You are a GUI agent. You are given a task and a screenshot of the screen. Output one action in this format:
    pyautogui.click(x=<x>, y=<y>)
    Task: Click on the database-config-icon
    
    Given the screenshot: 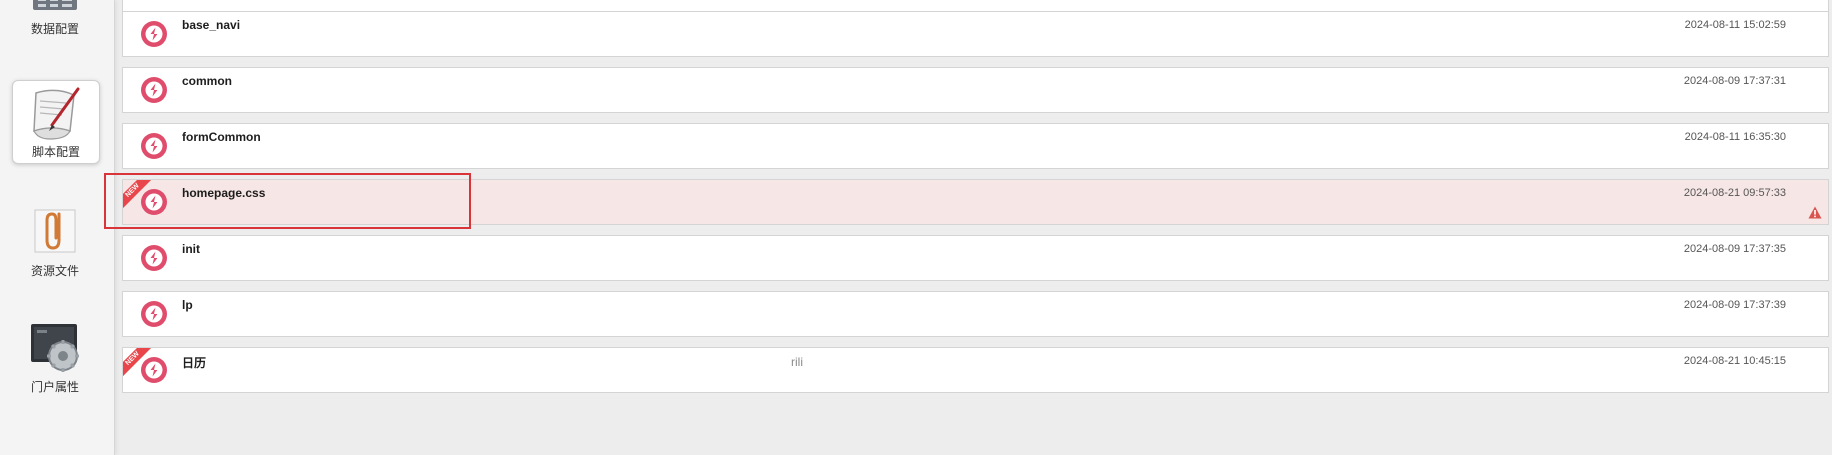 What is the action you would take?
    pyautogui.click(x=55, y=5)
    